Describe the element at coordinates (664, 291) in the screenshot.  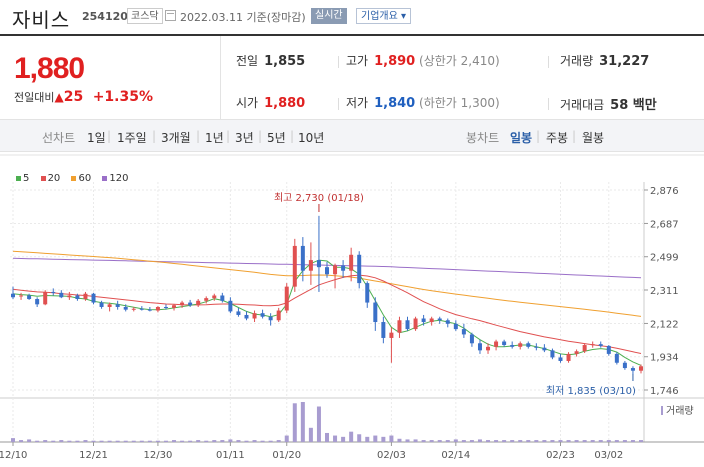
I see `y-tick-label: 2,311` at that location.